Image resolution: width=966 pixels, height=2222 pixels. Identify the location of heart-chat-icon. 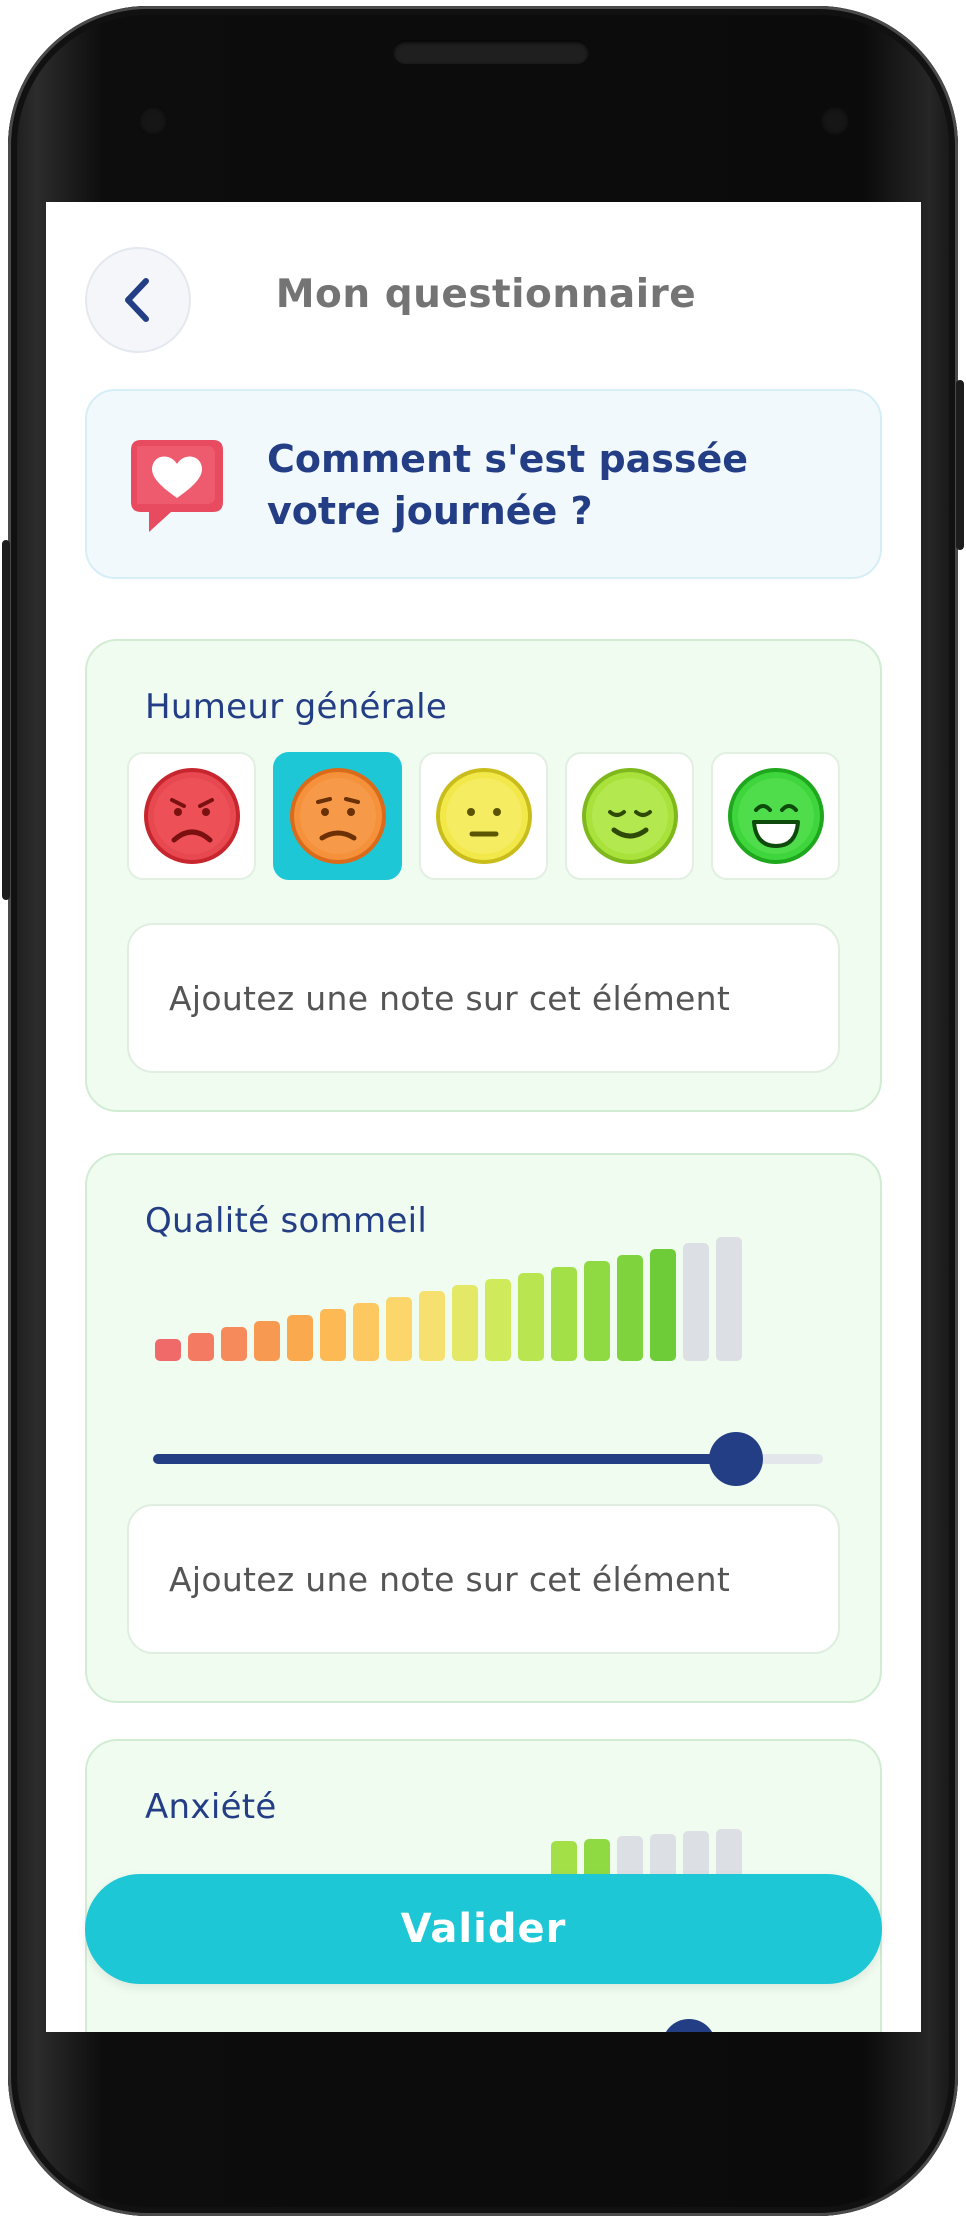
(177, 486).